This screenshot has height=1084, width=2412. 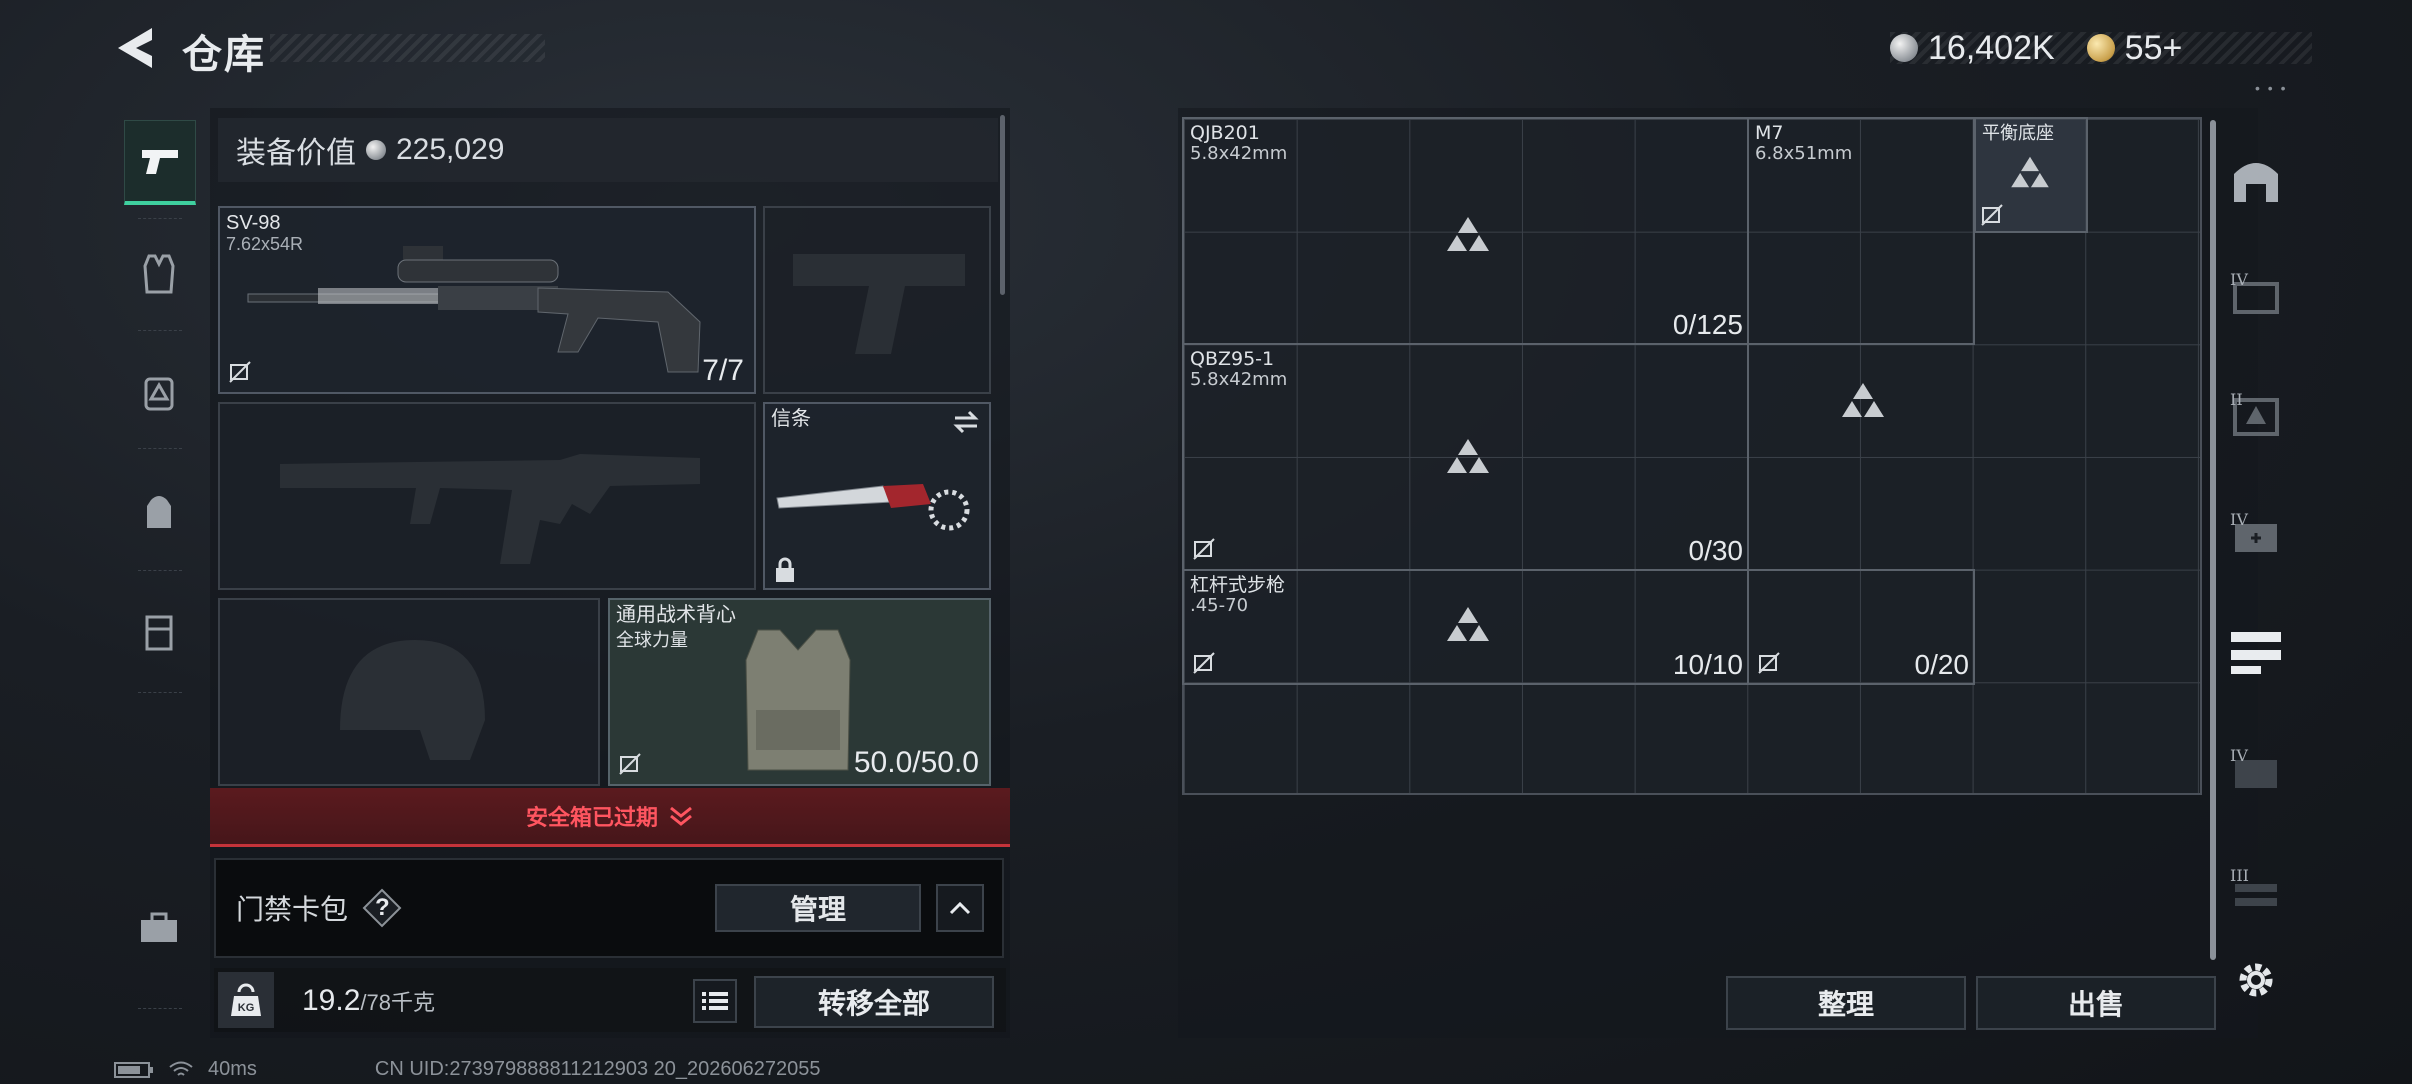 I want to click on ping-value: 40ms, so click(x=232, y=1069).